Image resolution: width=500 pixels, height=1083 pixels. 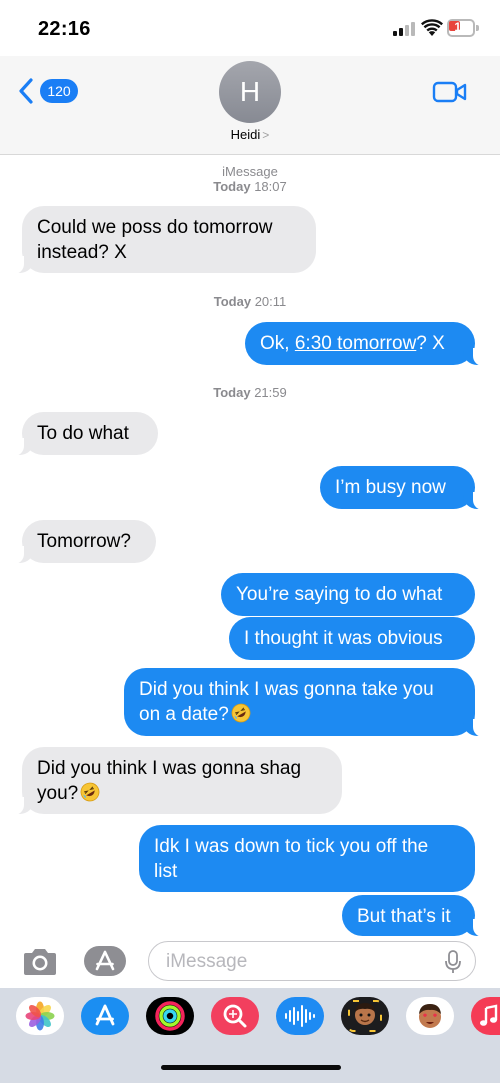 I want to click on received-message: Tomorrow?, so click(x=84, y=542).